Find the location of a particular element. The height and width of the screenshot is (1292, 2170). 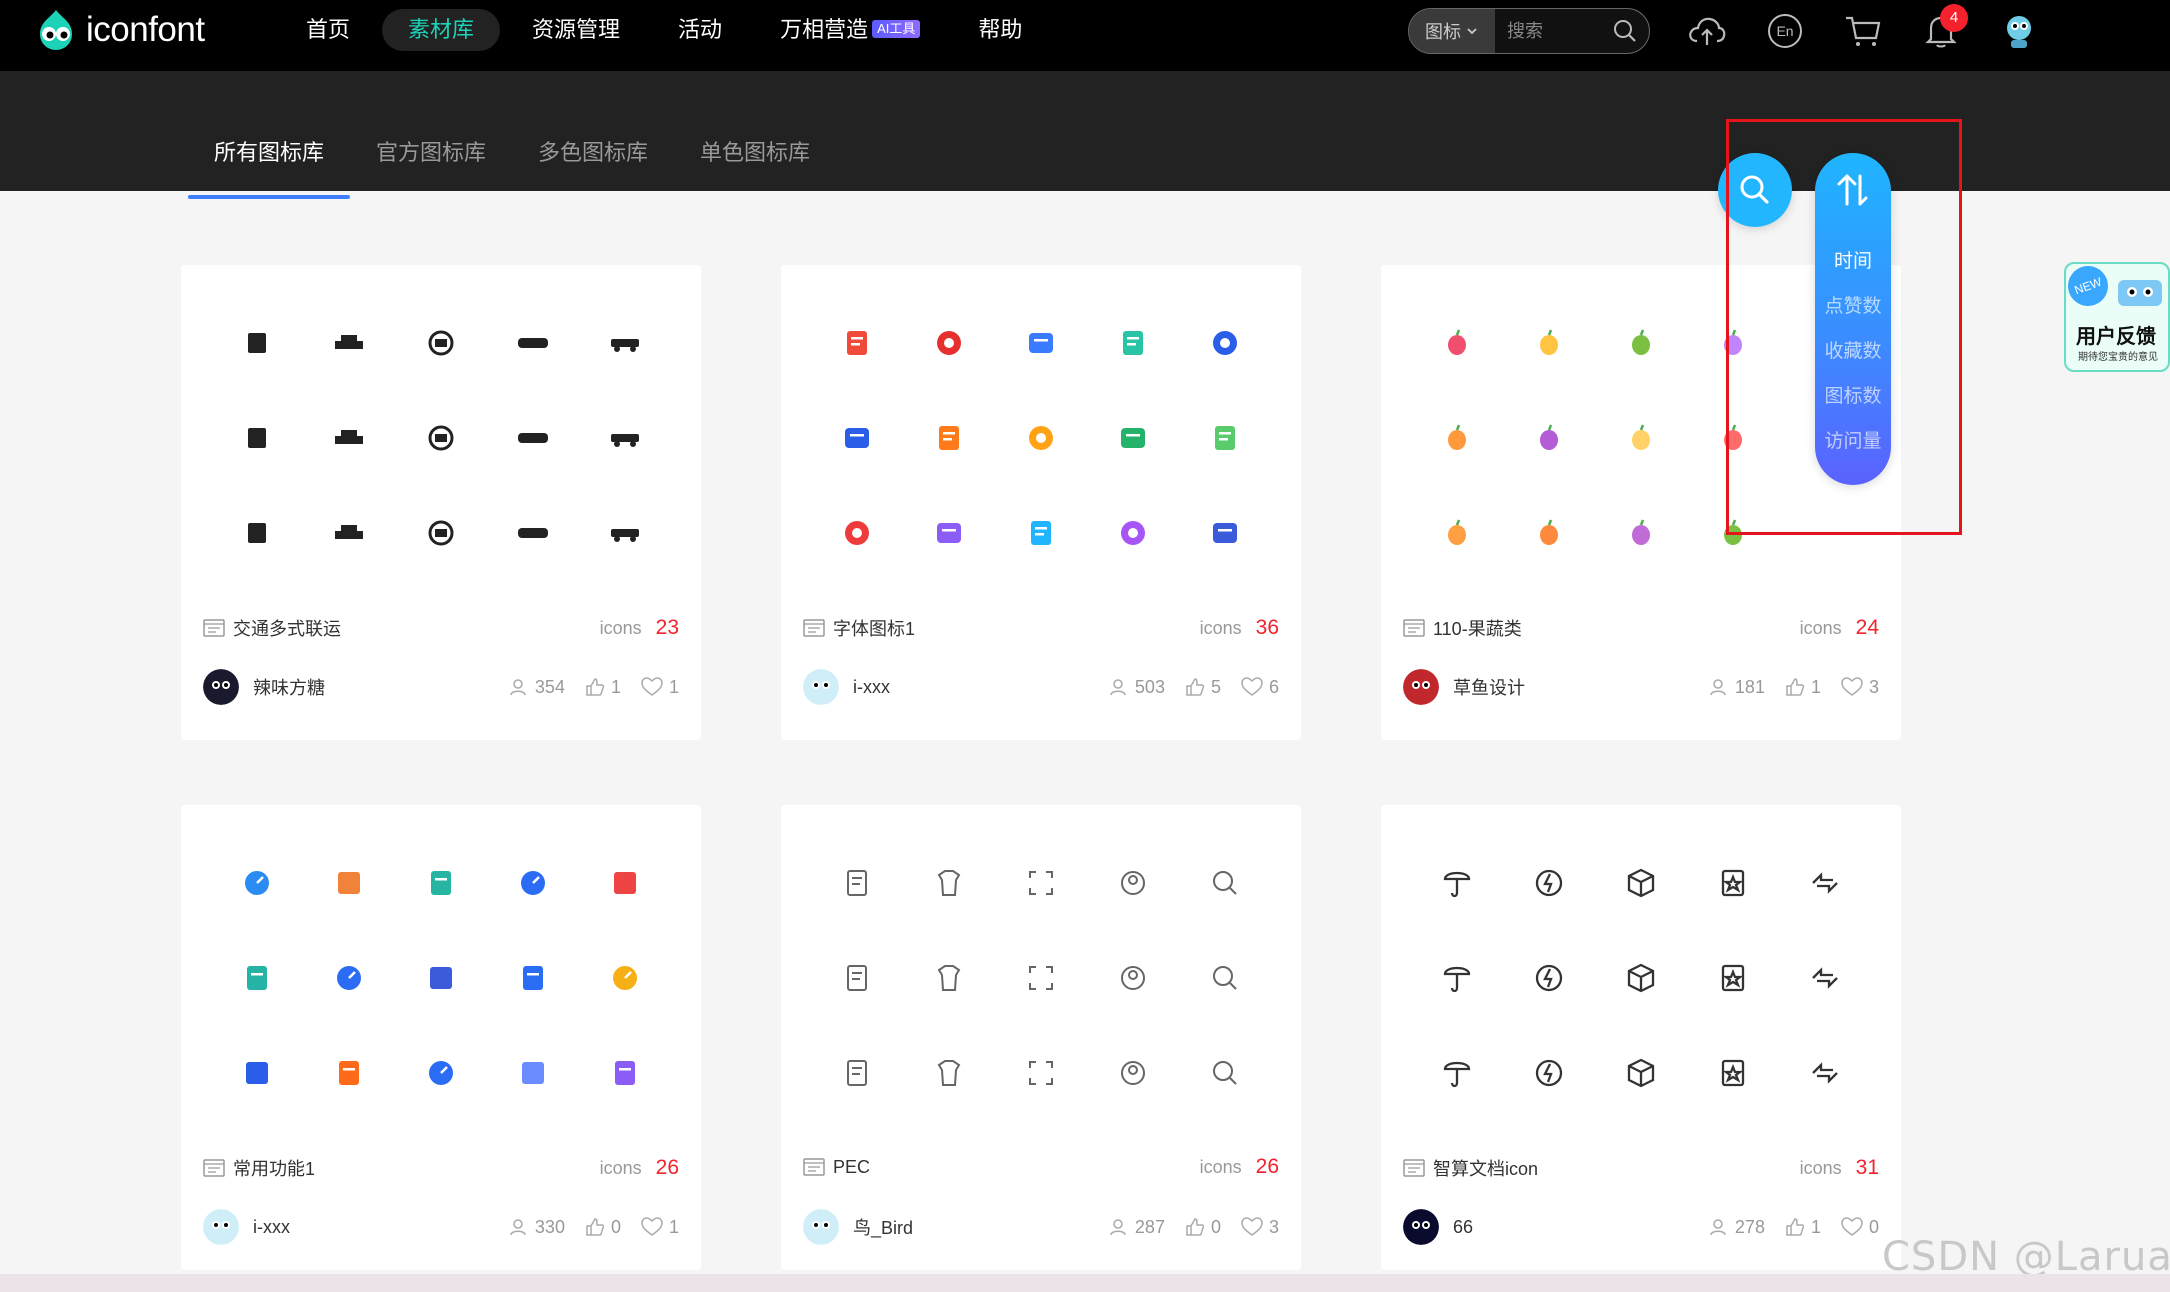

search-icon is located at coordinates (1625, 31).